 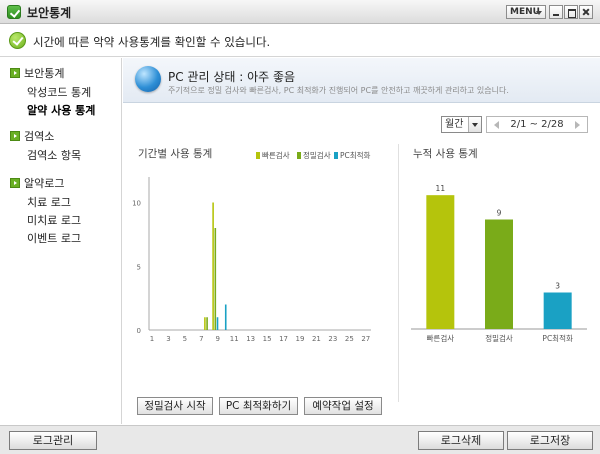 What do you see at coordinates (148, 79) in the screenshot?
I see `status-globe-icon` at bounding box center [148, 79].